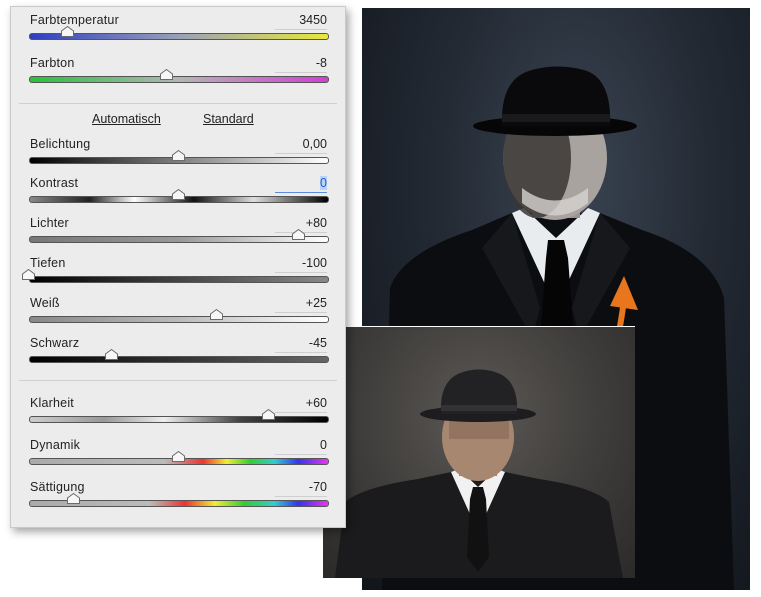  Describe the element at coordinates (48, 263) in the screenshot. I see `slider-label: Tiefen` at that location.